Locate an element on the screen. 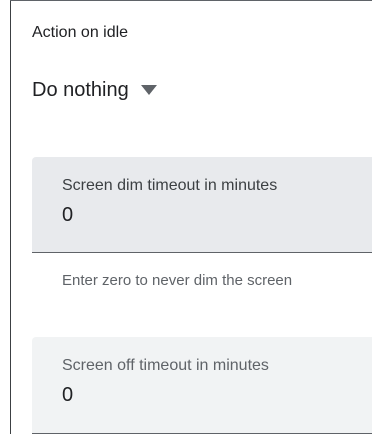  screen-off-timeout-value: 0 is located at coordinates (67, 395).